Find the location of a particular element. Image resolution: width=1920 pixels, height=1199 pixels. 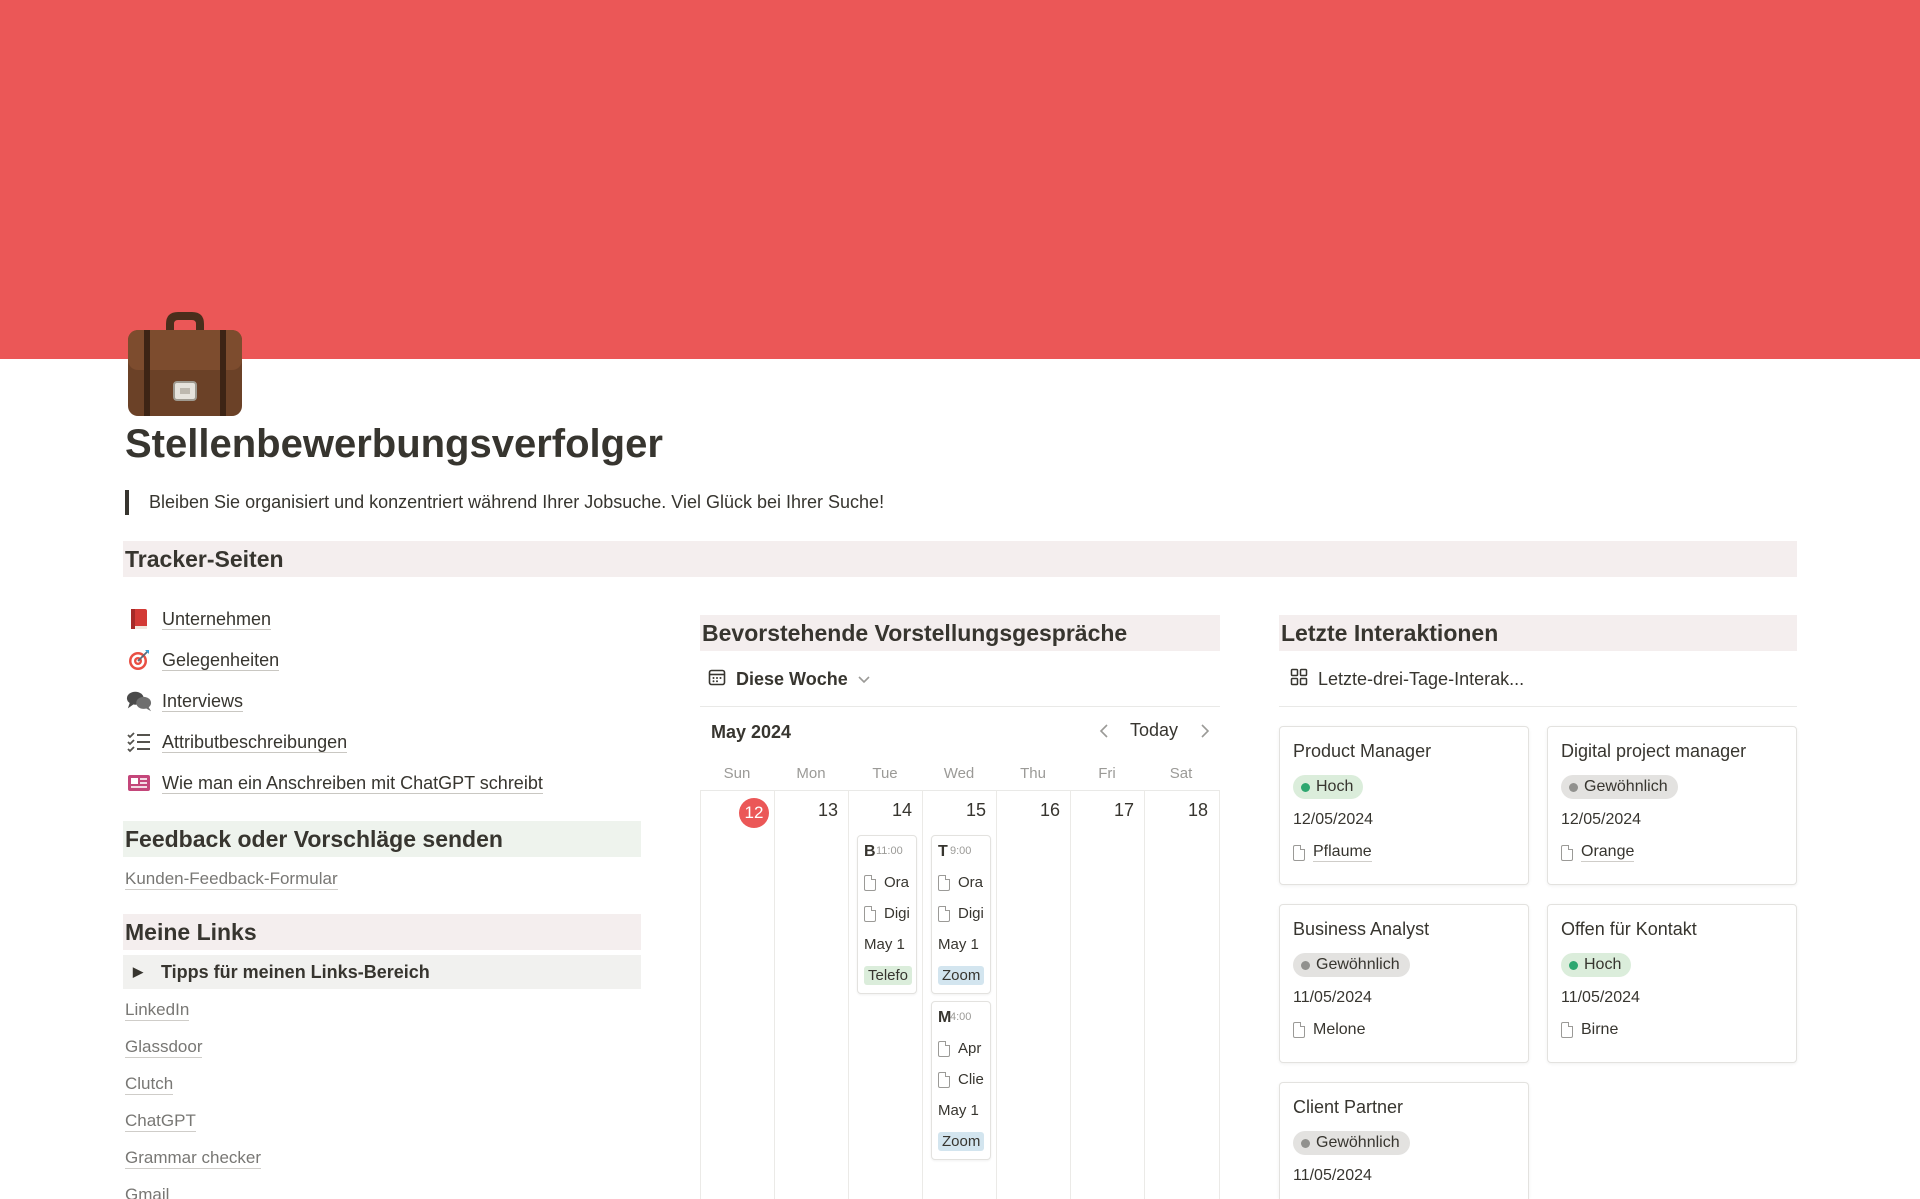

card-company: Melone is located at coordinates (1329, 1030).